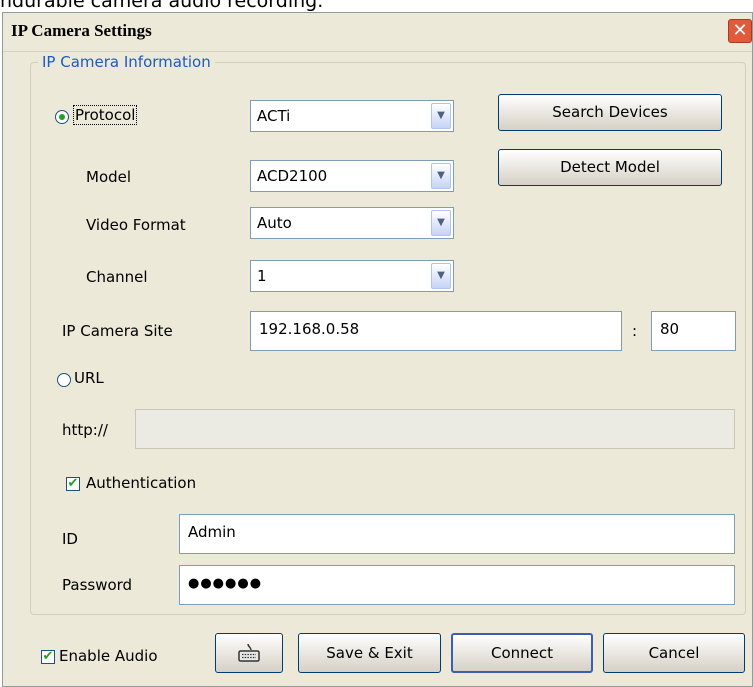 This screenshot has width=753, height=687. I want to click on password-value: ●●●●●●, so click(225, 583).